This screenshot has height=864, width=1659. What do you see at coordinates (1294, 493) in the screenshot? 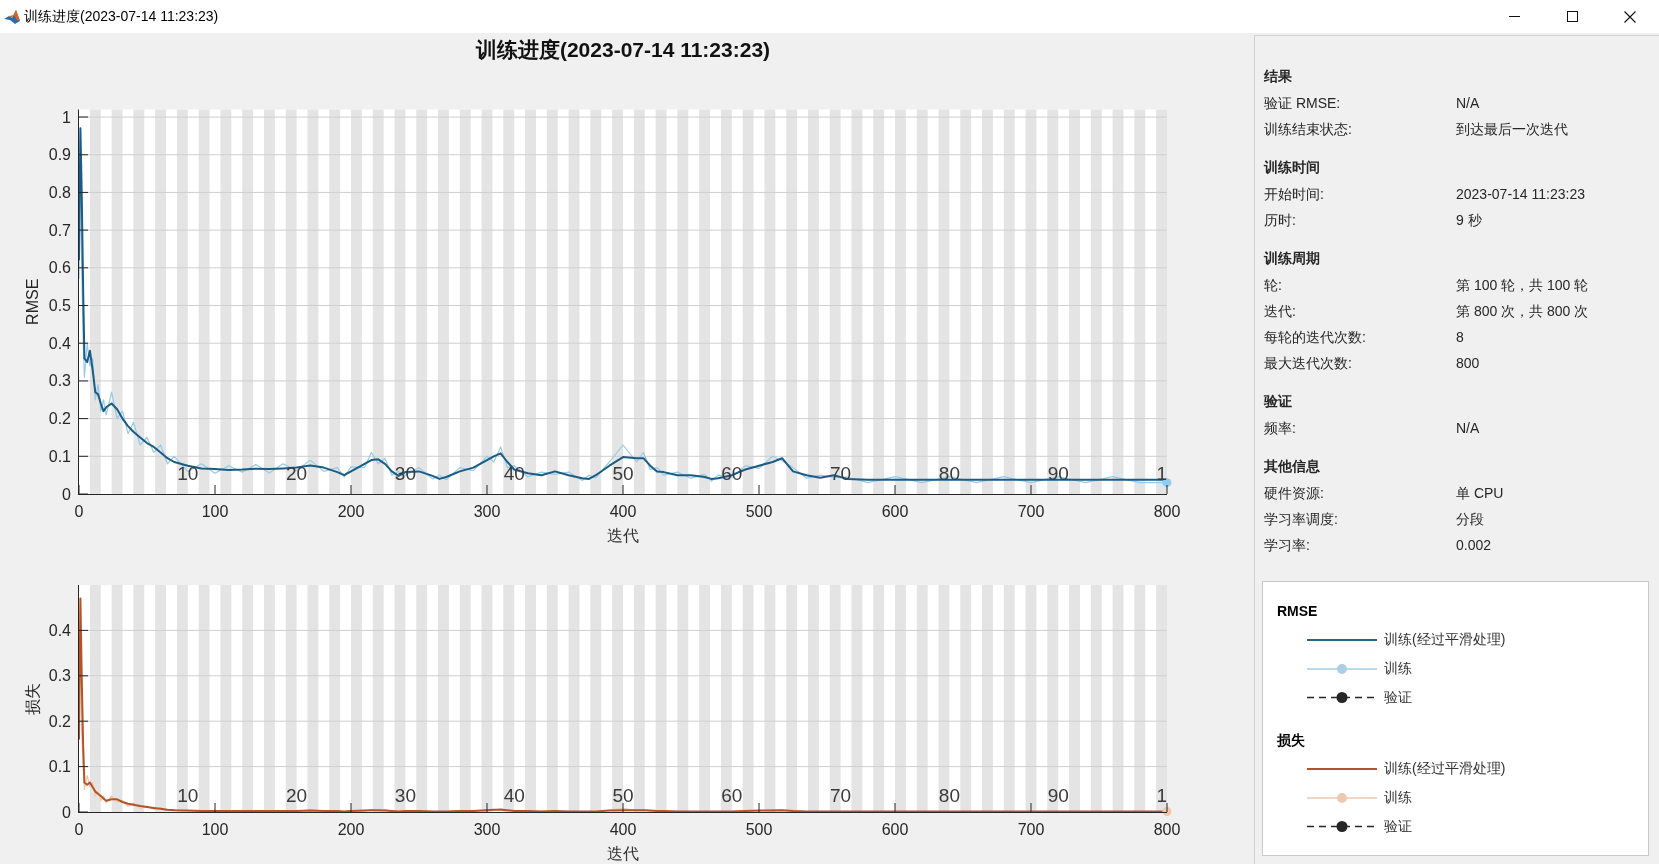
I see `field-label: 硬件资源:` at bounding box center [1294, 493].